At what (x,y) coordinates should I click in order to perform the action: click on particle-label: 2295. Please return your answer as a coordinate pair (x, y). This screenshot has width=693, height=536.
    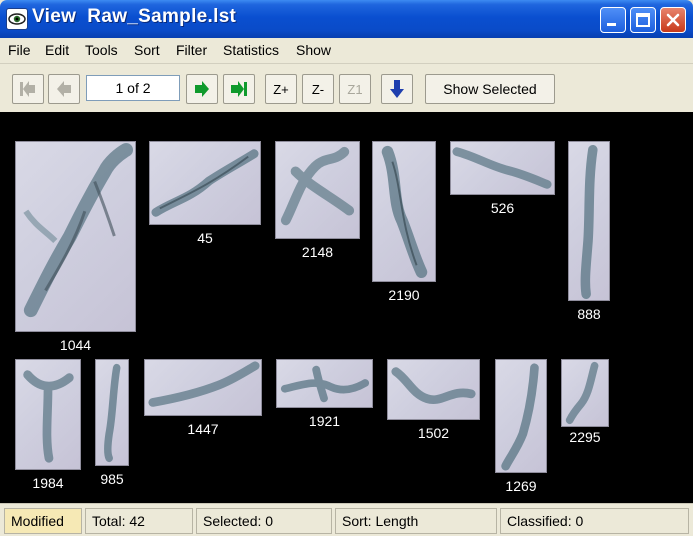
    Looking at the image, I should click on (585, 437).